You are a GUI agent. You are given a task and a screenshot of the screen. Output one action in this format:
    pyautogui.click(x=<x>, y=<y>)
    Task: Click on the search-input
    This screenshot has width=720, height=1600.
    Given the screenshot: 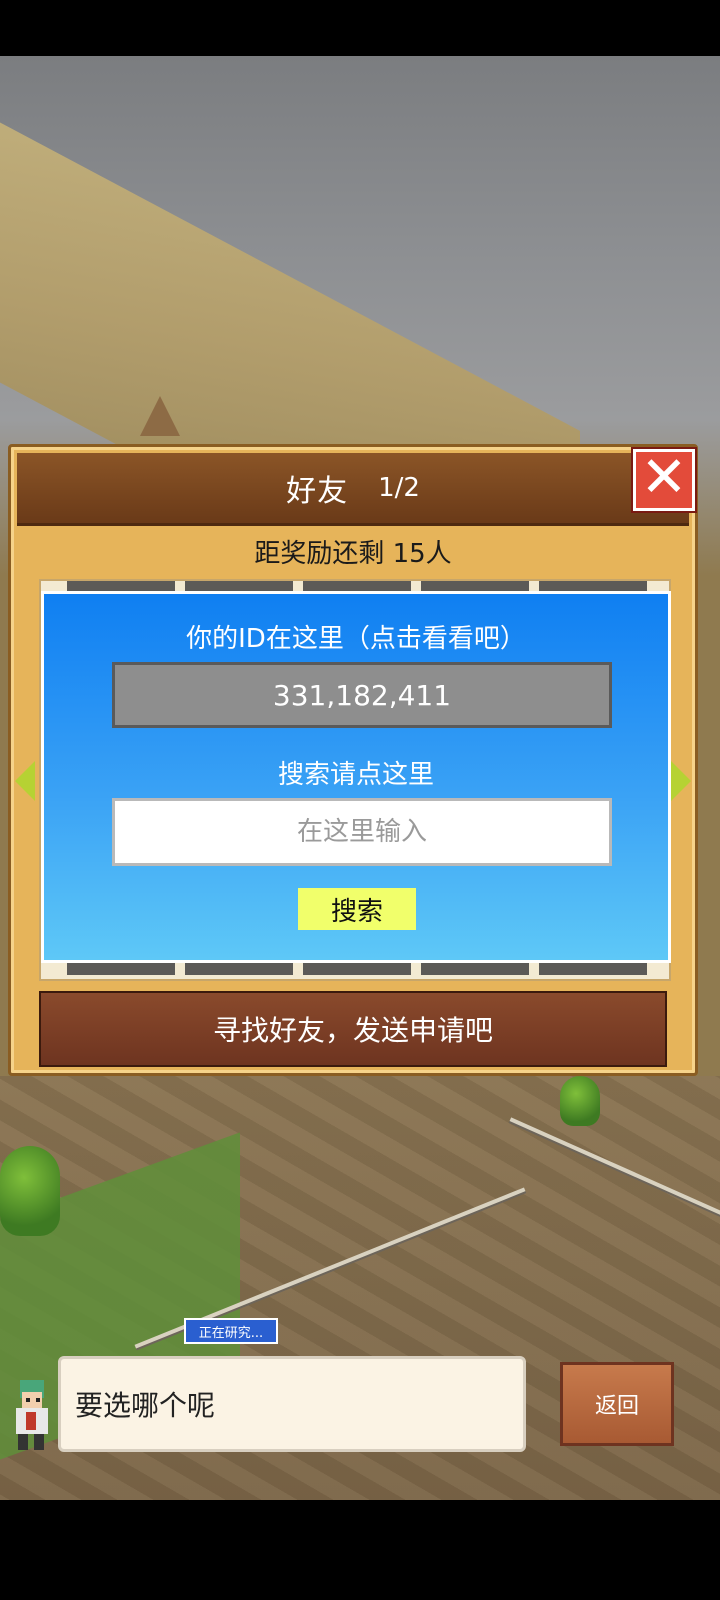 What is the action you would take?
    pyautogui.click(x=362, y=832)
    